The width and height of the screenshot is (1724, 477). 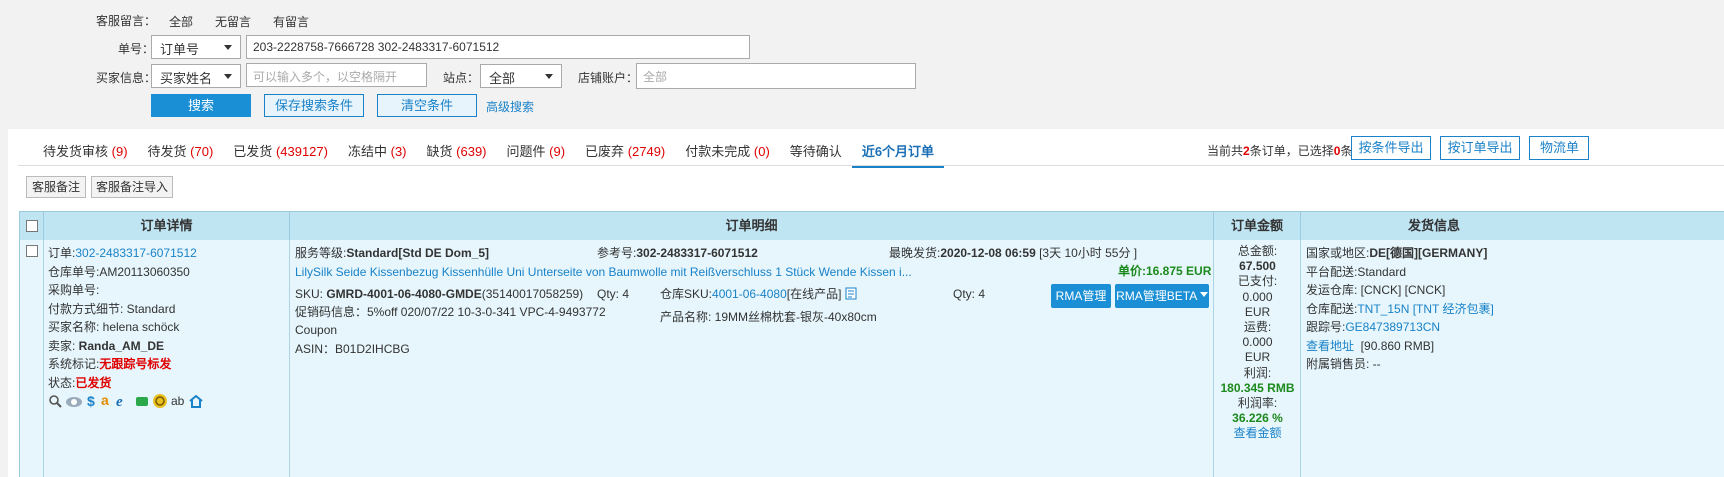 I want to click on remark-option-has: 有留言, so click(x=291, y=21).